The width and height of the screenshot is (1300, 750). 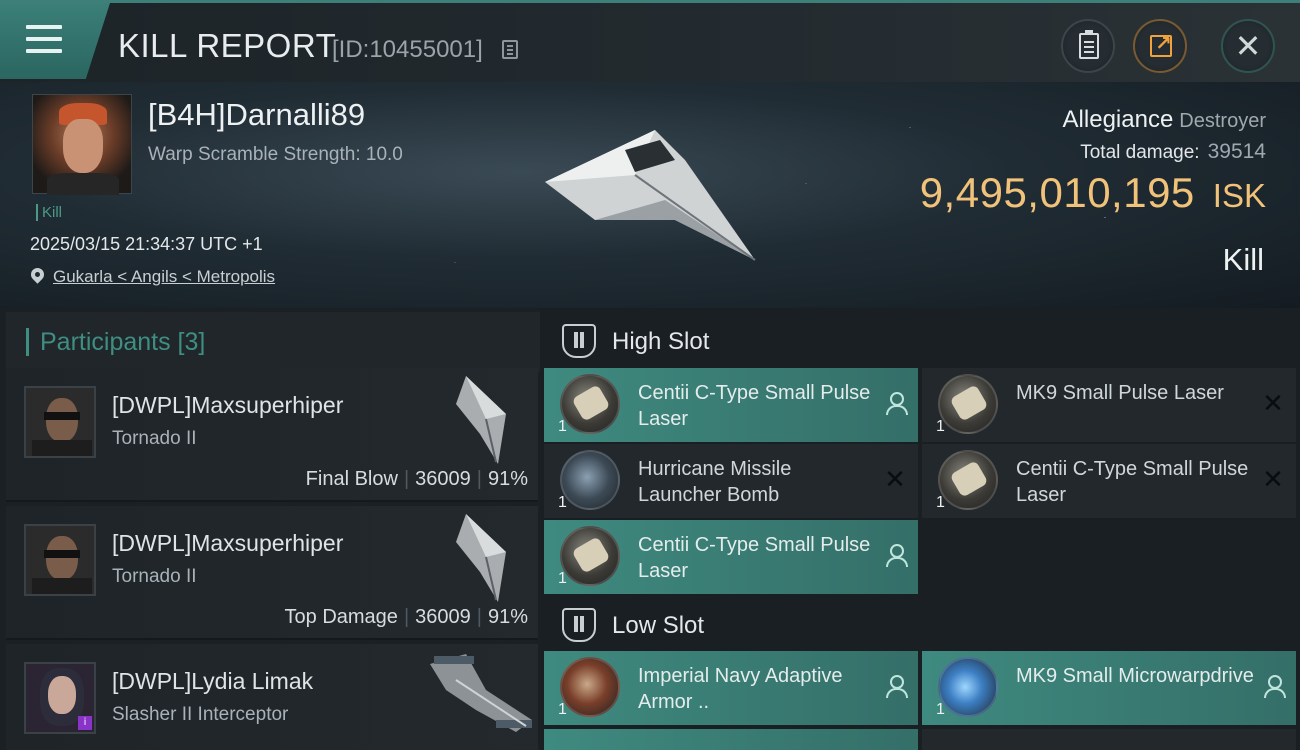 I want to click on isk-value: 9,495,010,195 ISK, so click(x=1093, y=193).